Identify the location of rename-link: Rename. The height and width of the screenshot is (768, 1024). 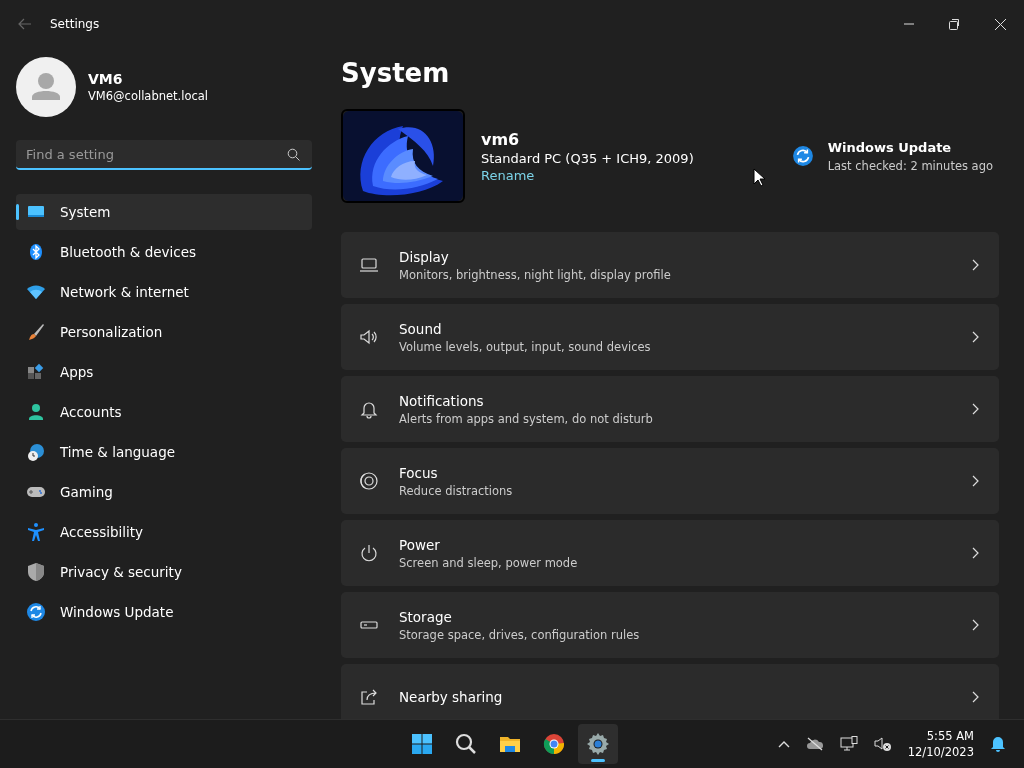
(587, 175).